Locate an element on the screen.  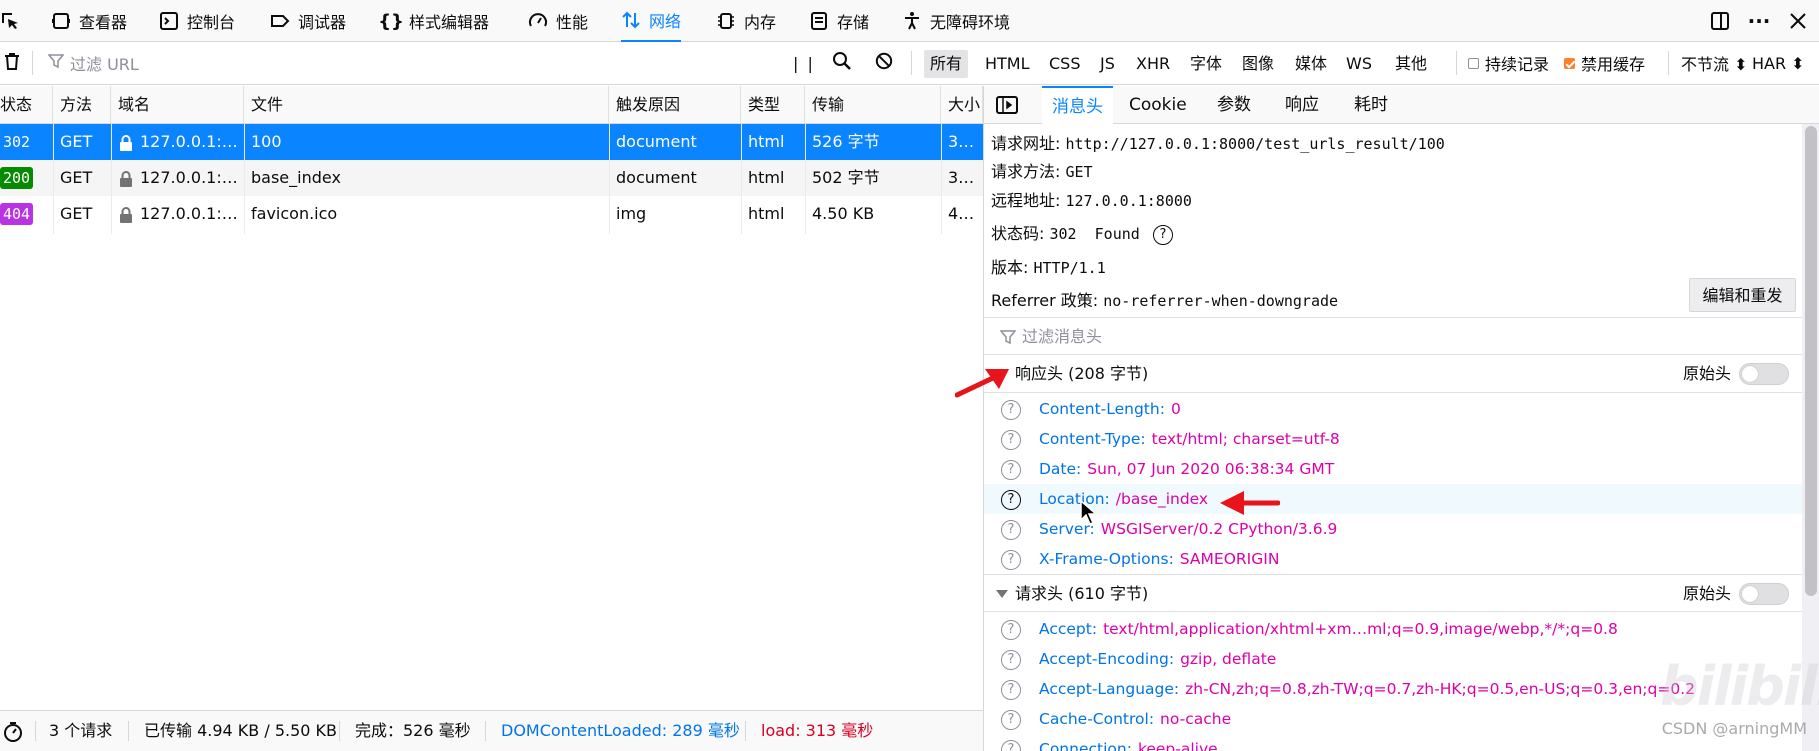
type-filter-other: 其他 is located at coordinates (1411, 64).